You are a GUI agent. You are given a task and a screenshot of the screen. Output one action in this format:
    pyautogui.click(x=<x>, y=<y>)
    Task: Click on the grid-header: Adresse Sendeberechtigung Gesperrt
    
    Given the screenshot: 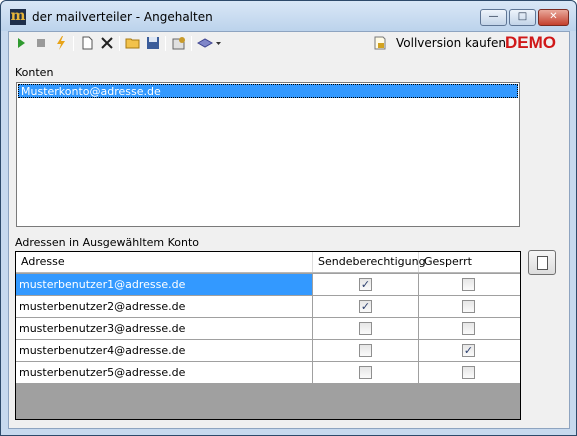 What is the action you would take?
    pyautogui.click(x=268, y=262)
    